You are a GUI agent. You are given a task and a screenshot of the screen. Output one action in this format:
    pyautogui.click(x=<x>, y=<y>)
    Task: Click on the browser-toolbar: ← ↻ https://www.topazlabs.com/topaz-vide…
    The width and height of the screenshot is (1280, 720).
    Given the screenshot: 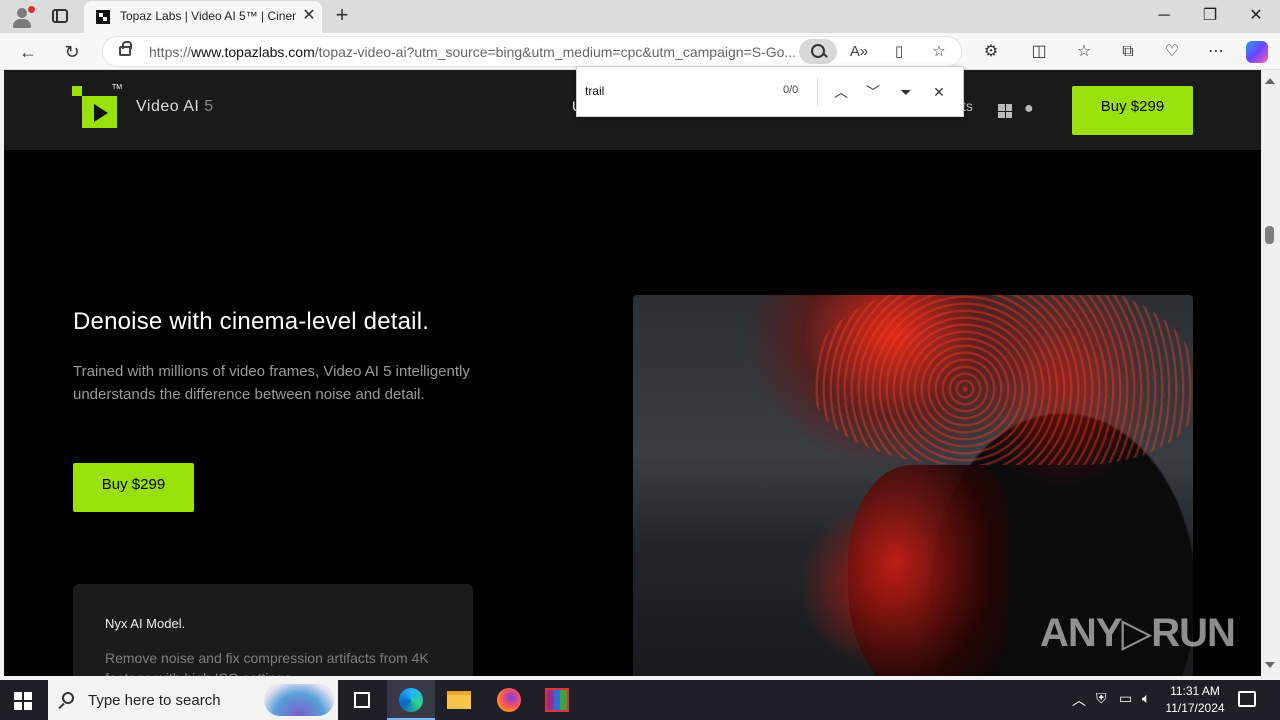 What is the action you would take?
    pyautogui.click(x=640, y=51)
    